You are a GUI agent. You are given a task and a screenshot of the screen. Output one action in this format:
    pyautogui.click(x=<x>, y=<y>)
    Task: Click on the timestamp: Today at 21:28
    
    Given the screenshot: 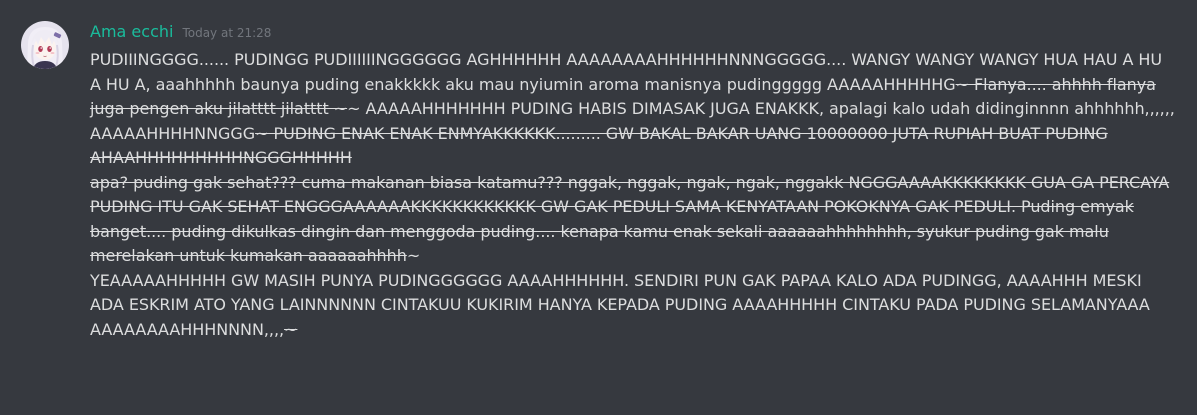 What is the action you would take?
    pyautogui.click(x=226, y=33)
    